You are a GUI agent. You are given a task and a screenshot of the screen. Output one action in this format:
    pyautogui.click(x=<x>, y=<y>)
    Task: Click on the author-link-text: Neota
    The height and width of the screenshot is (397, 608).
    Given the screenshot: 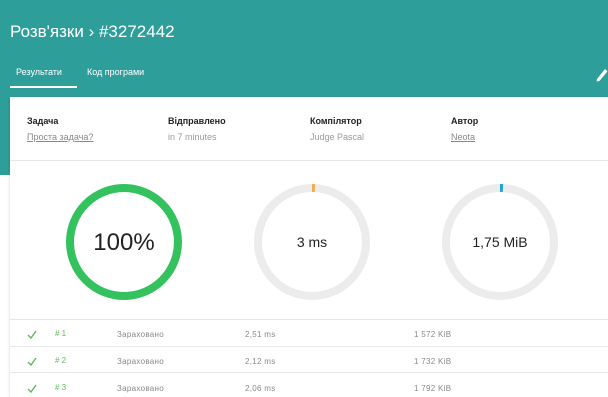 What is the action you would take?
    pyautogui.click(x=463, y=137)
    